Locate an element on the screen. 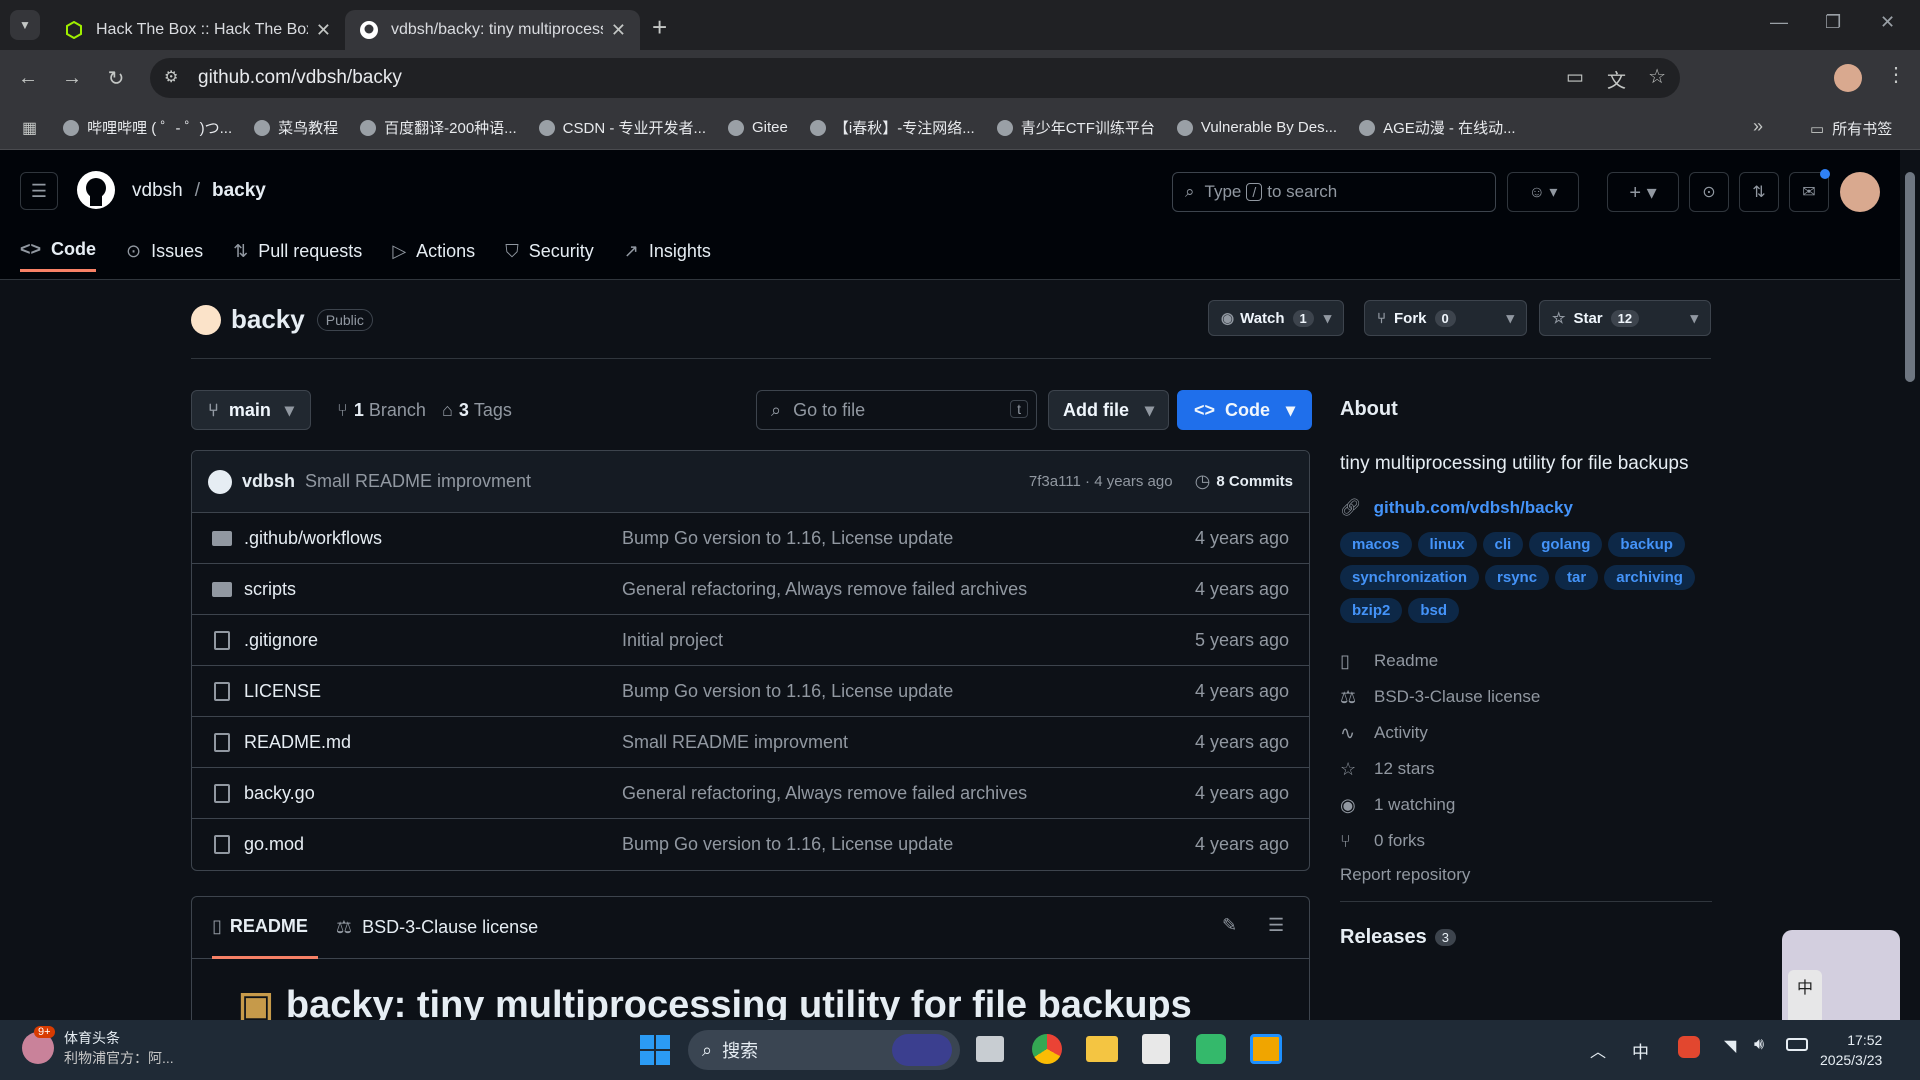  about-item: ◉ 1 watching is located at coordinates (1526, 805).